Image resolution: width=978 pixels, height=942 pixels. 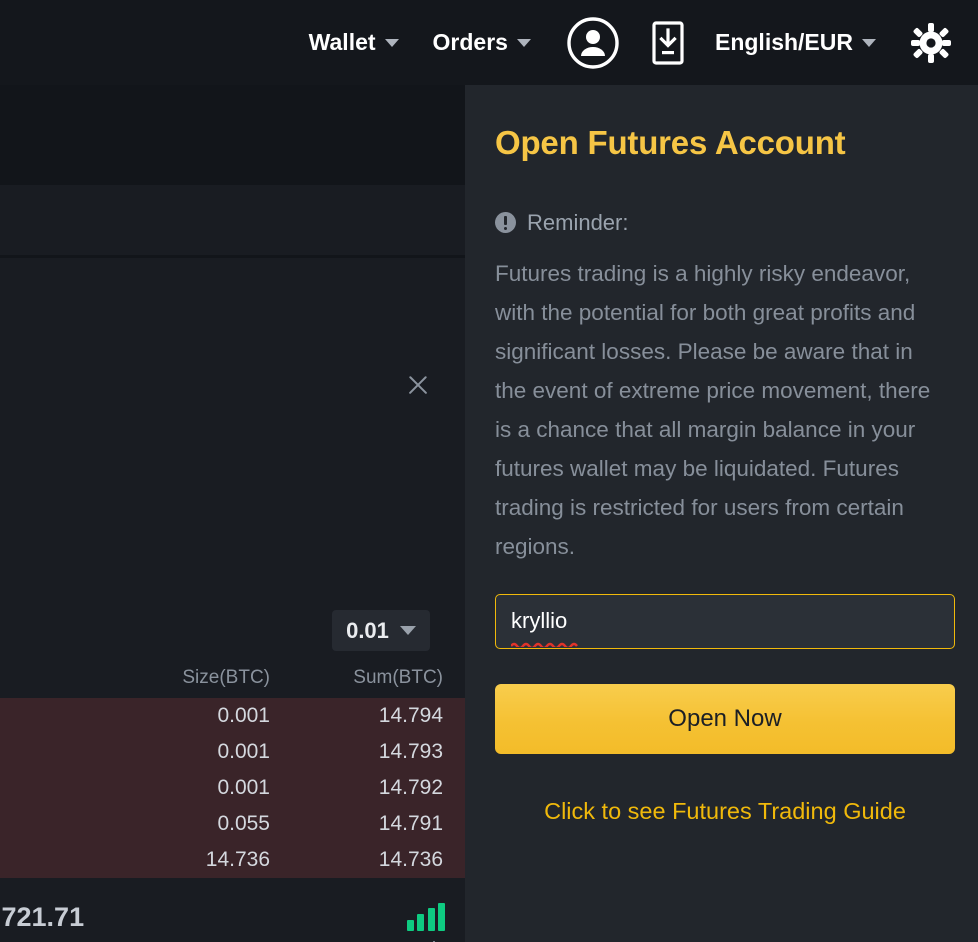 I want to click on tick-size-value: 0.01, so click(x=367, y=630).